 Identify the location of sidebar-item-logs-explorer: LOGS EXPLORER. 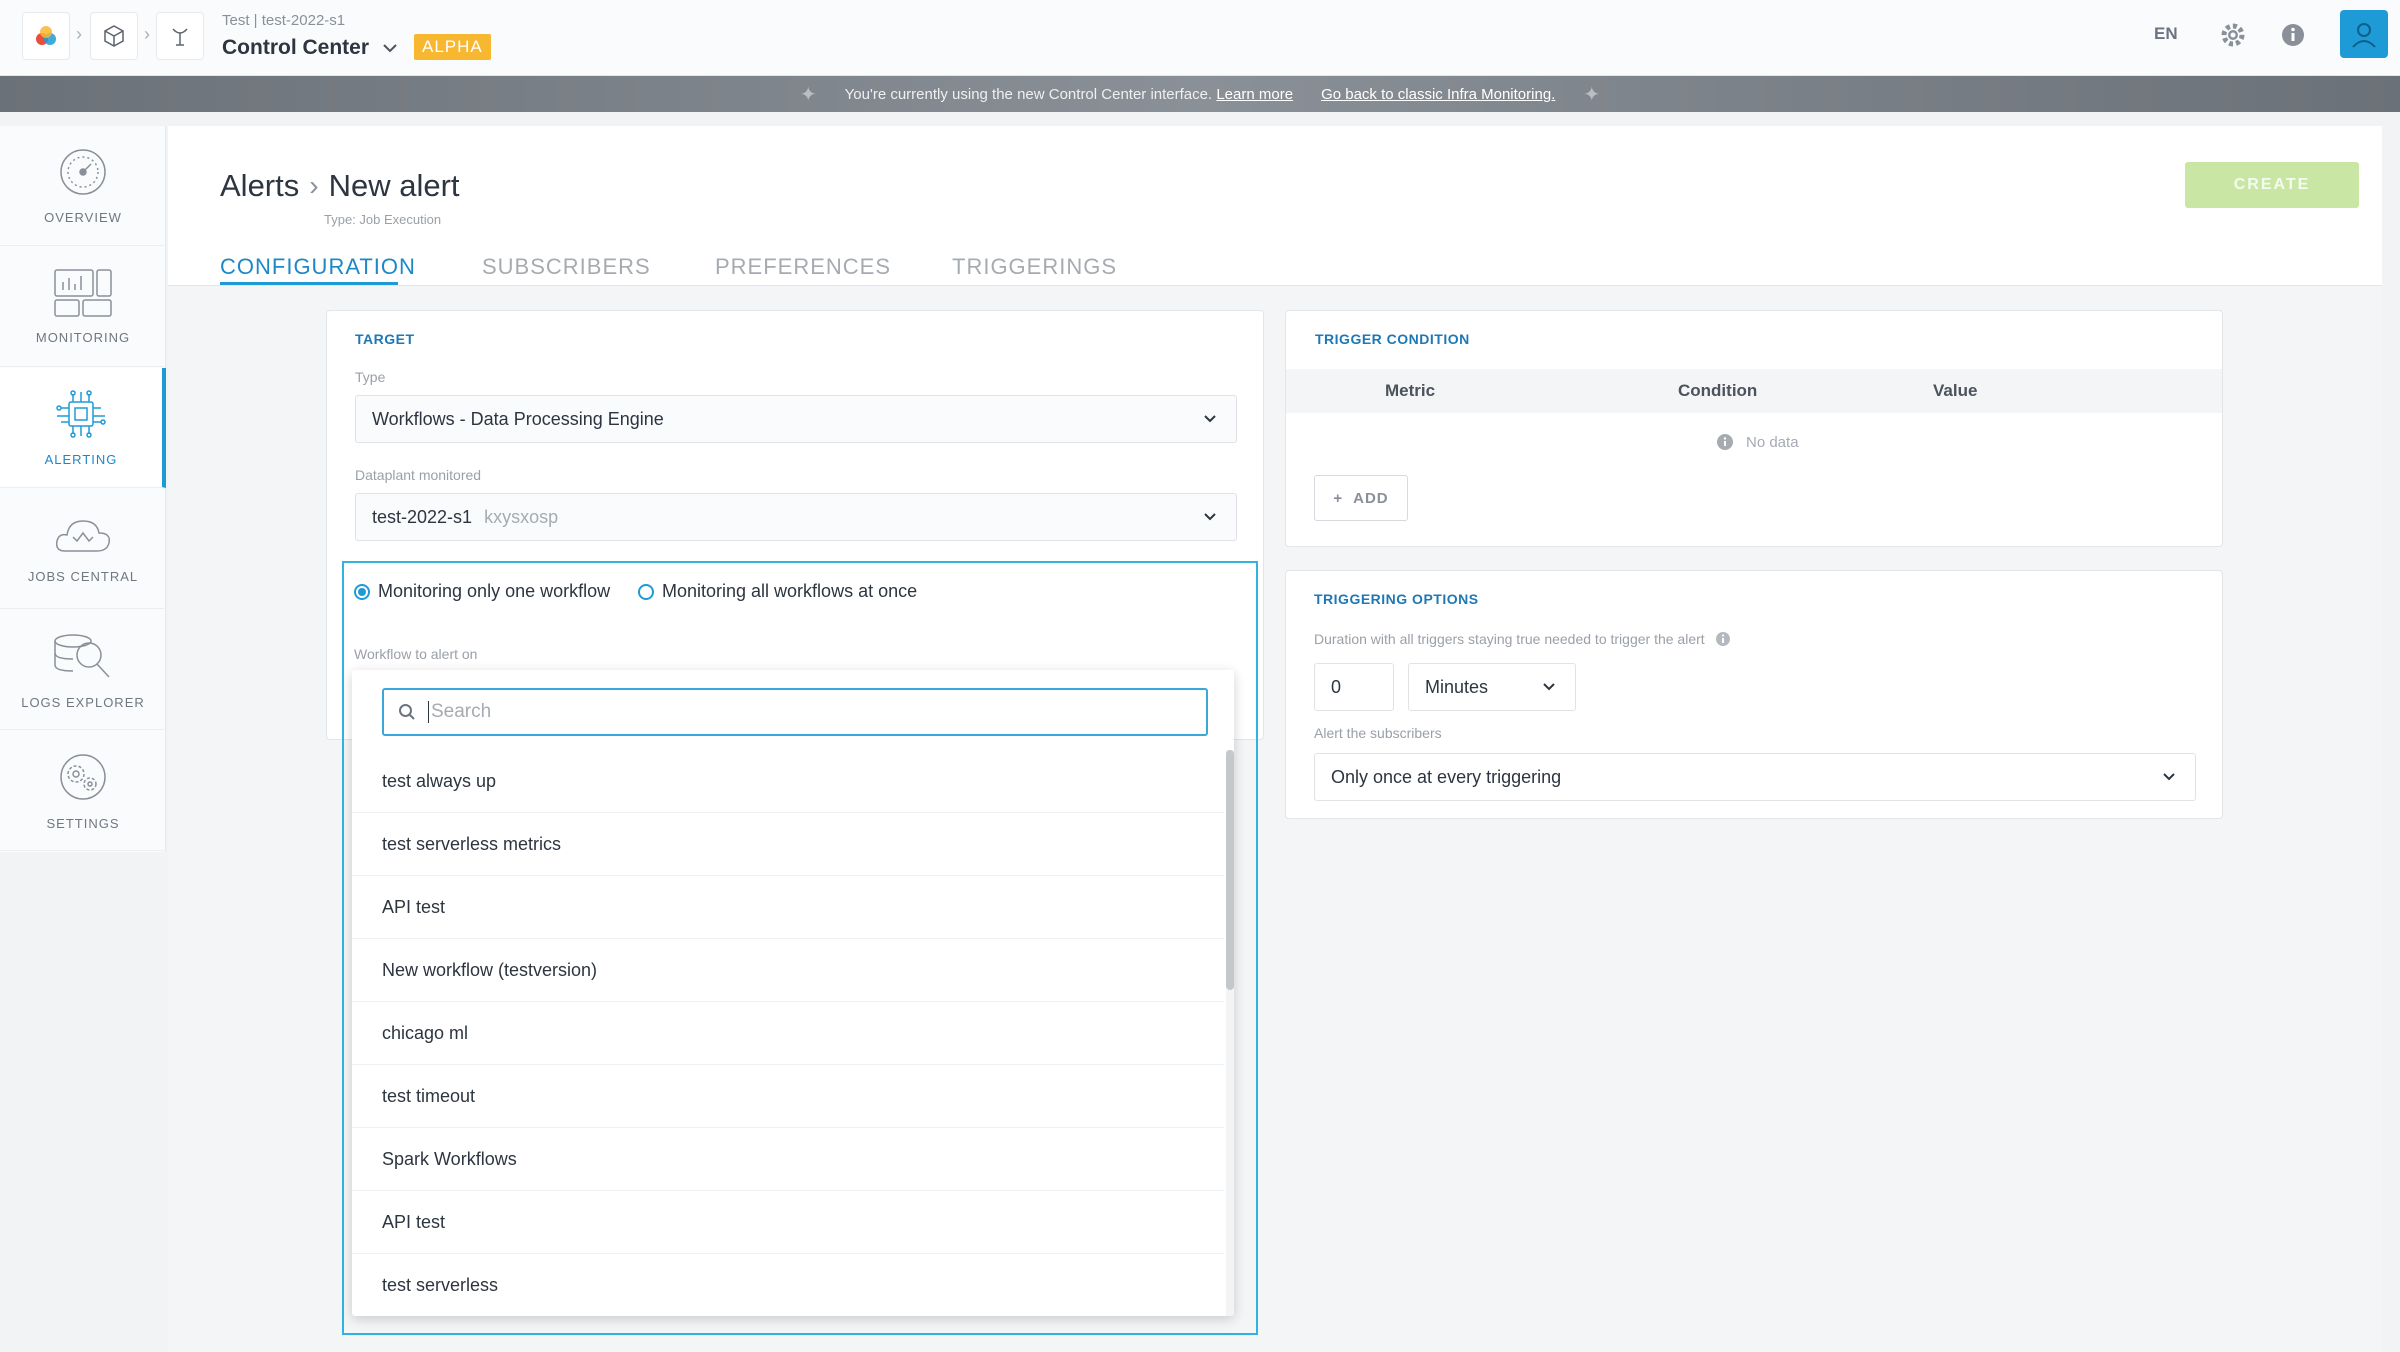
(83, 670).